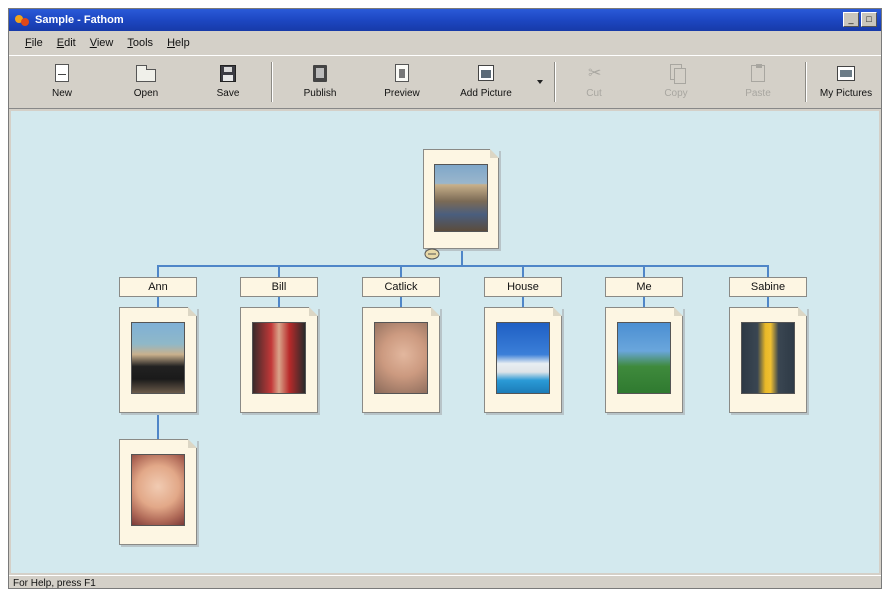  What do you see at coordinates (402, 74) in the screenshot?
I see `preview-icon` at bounding box center [402, 74].